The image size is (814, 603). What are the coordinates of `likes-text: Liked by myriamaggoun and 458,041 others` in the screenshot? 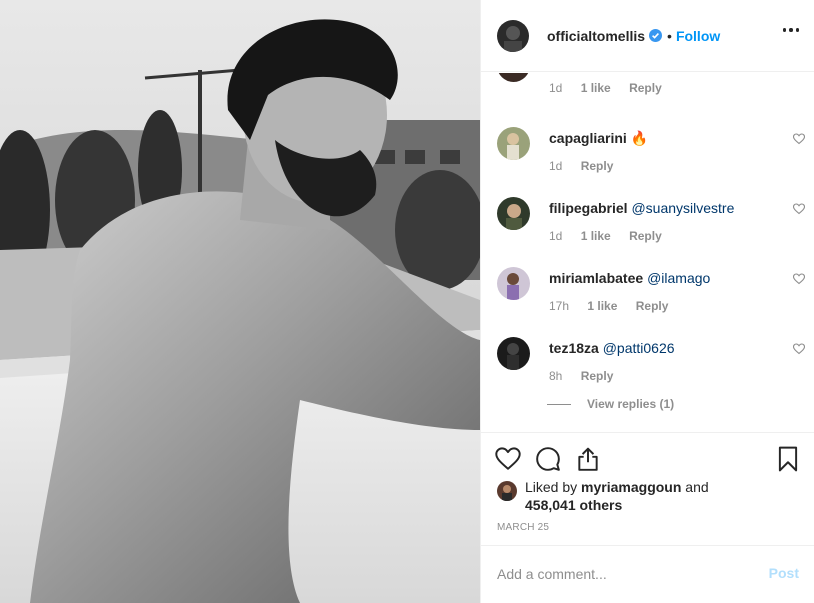 It's located at (617, 496).